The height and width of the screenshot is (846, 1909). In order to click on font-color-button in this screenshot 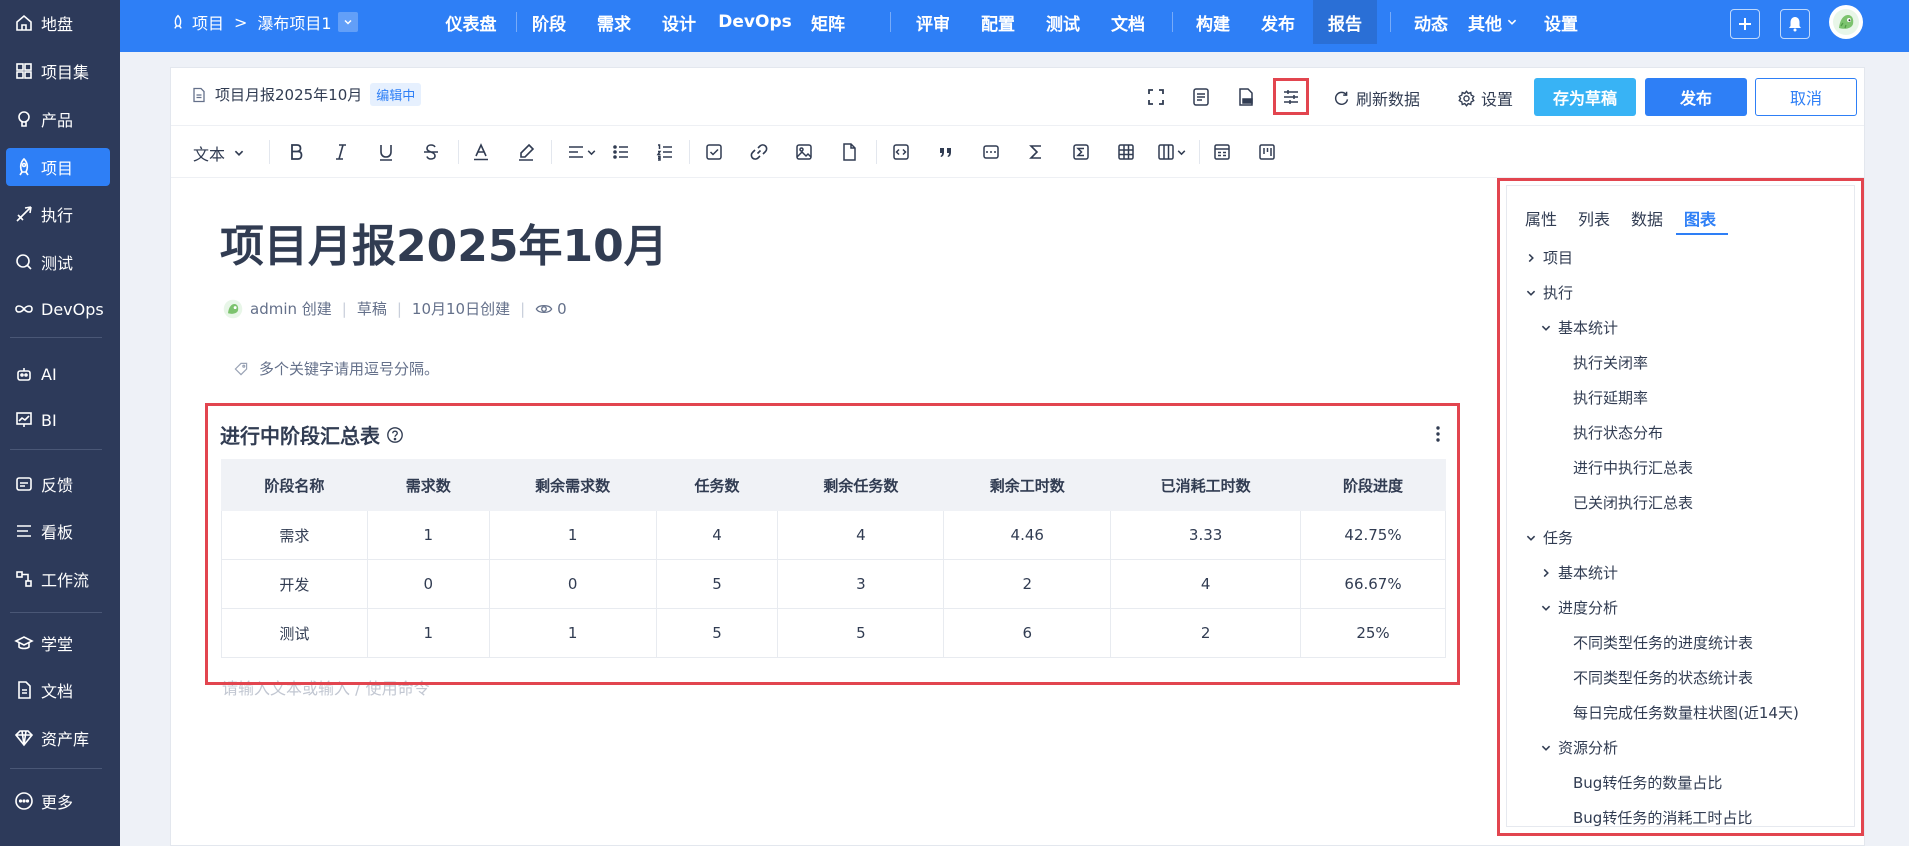, I will do `click(481, 152)`.